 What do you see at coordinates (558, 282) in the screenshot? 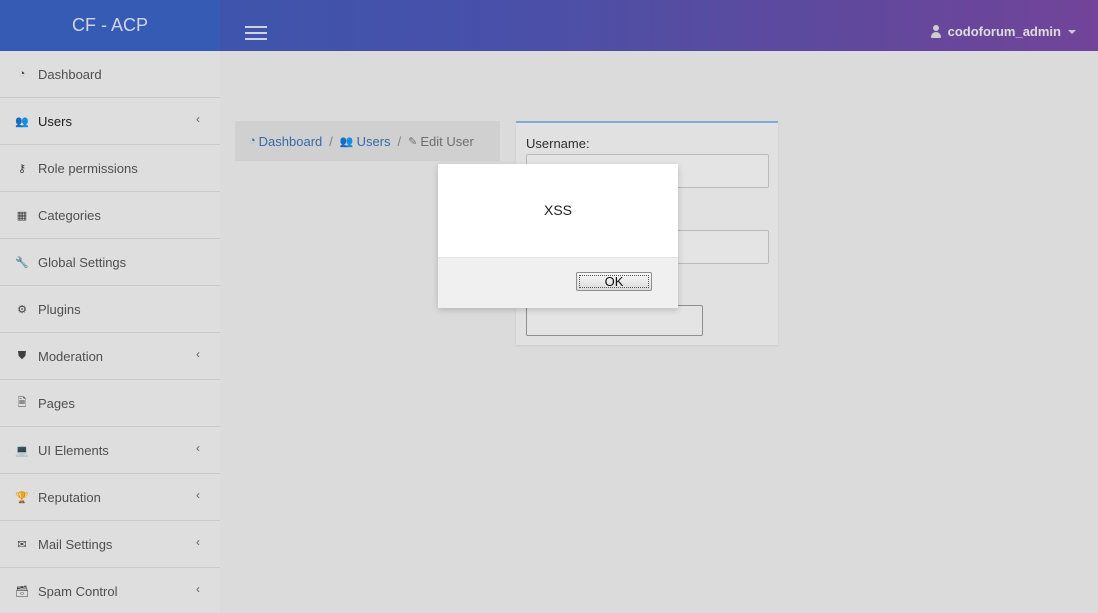
I see `alert-footer: OK` at bounding box center [558, 282].